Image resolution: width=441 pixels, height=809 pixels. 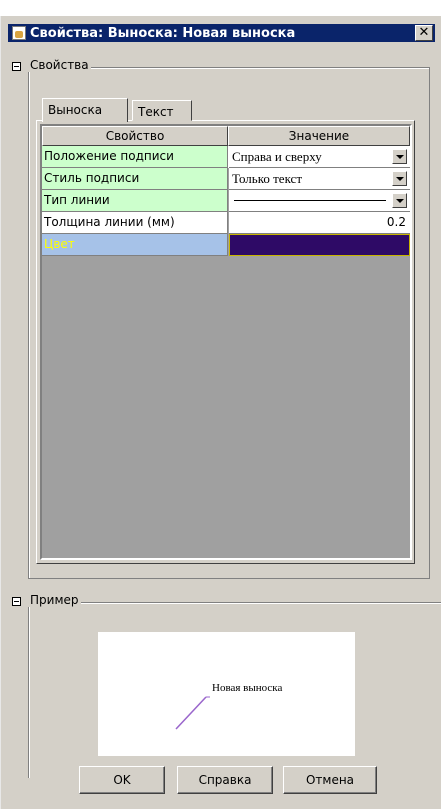 I want to click on property-name-line-type: Тип линии, so click(x=135, y=201).